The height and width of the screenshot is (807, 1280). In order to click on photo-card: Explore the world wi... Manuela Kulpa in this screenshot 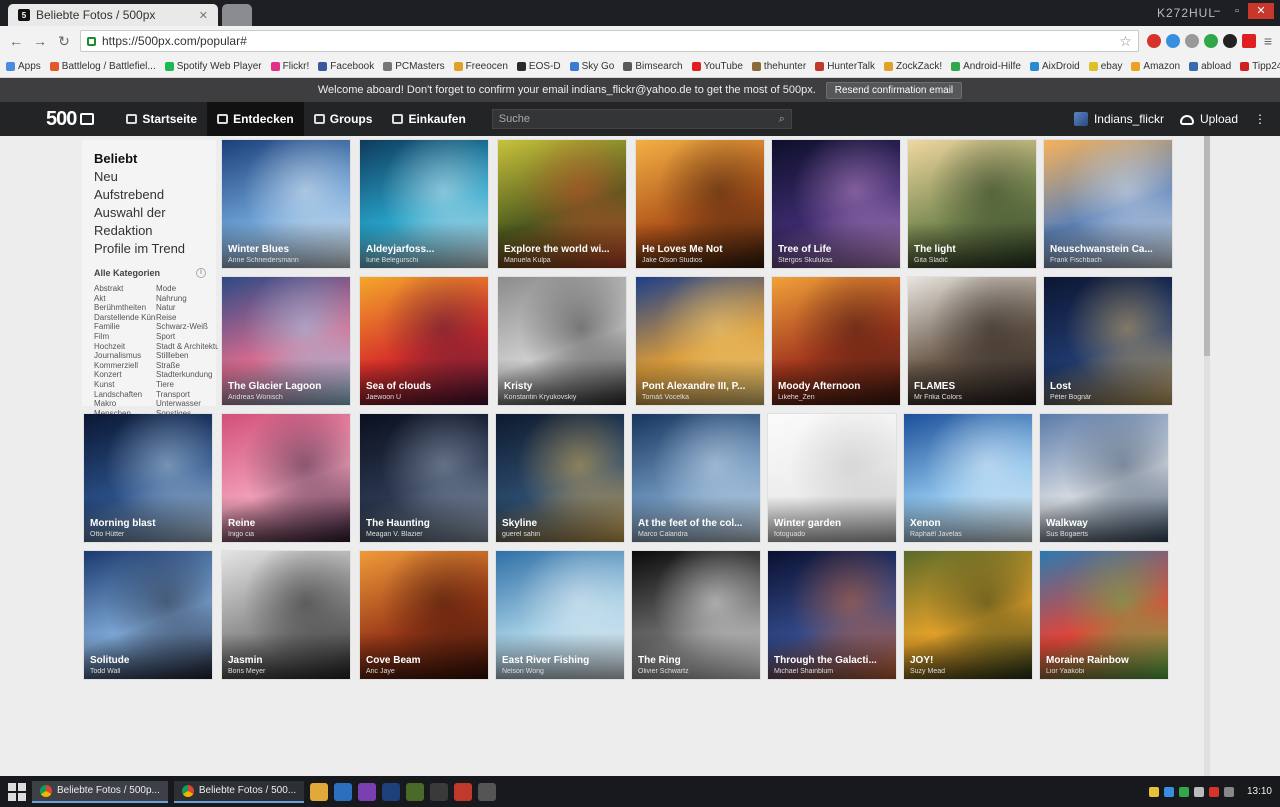, I will do `click(562, 204)`.